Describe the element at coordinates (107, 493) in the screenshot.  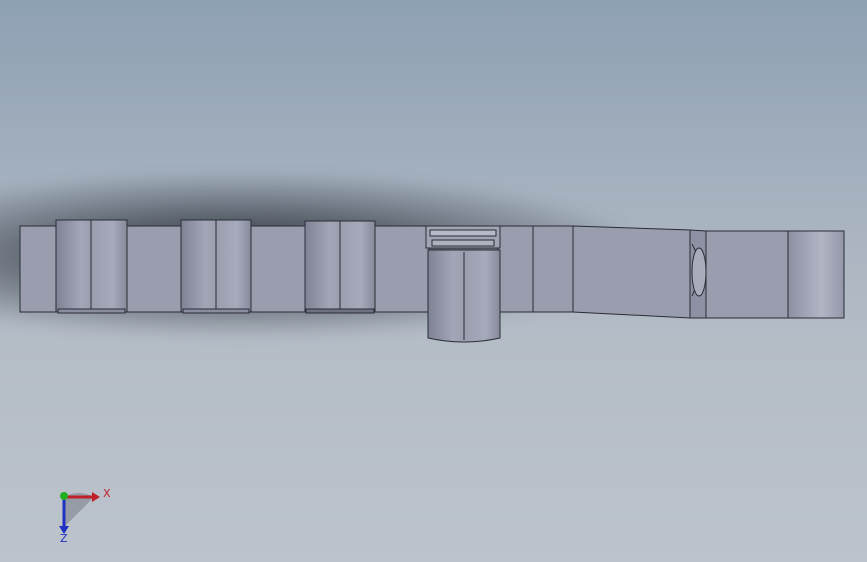
I see `x-axis-label: X` at that location.